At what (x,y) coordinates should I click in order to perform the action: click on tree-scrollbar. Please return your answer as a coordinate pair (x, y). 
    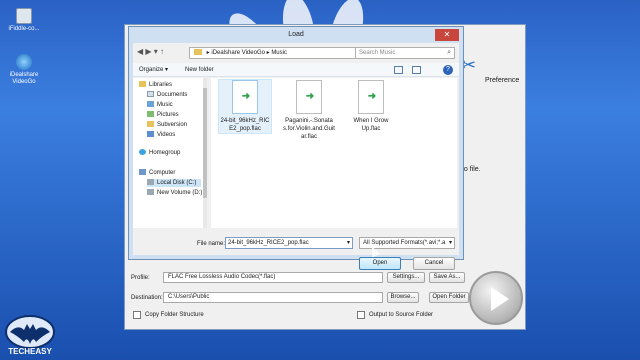
    Looking at the image, I should click on (205, 153).